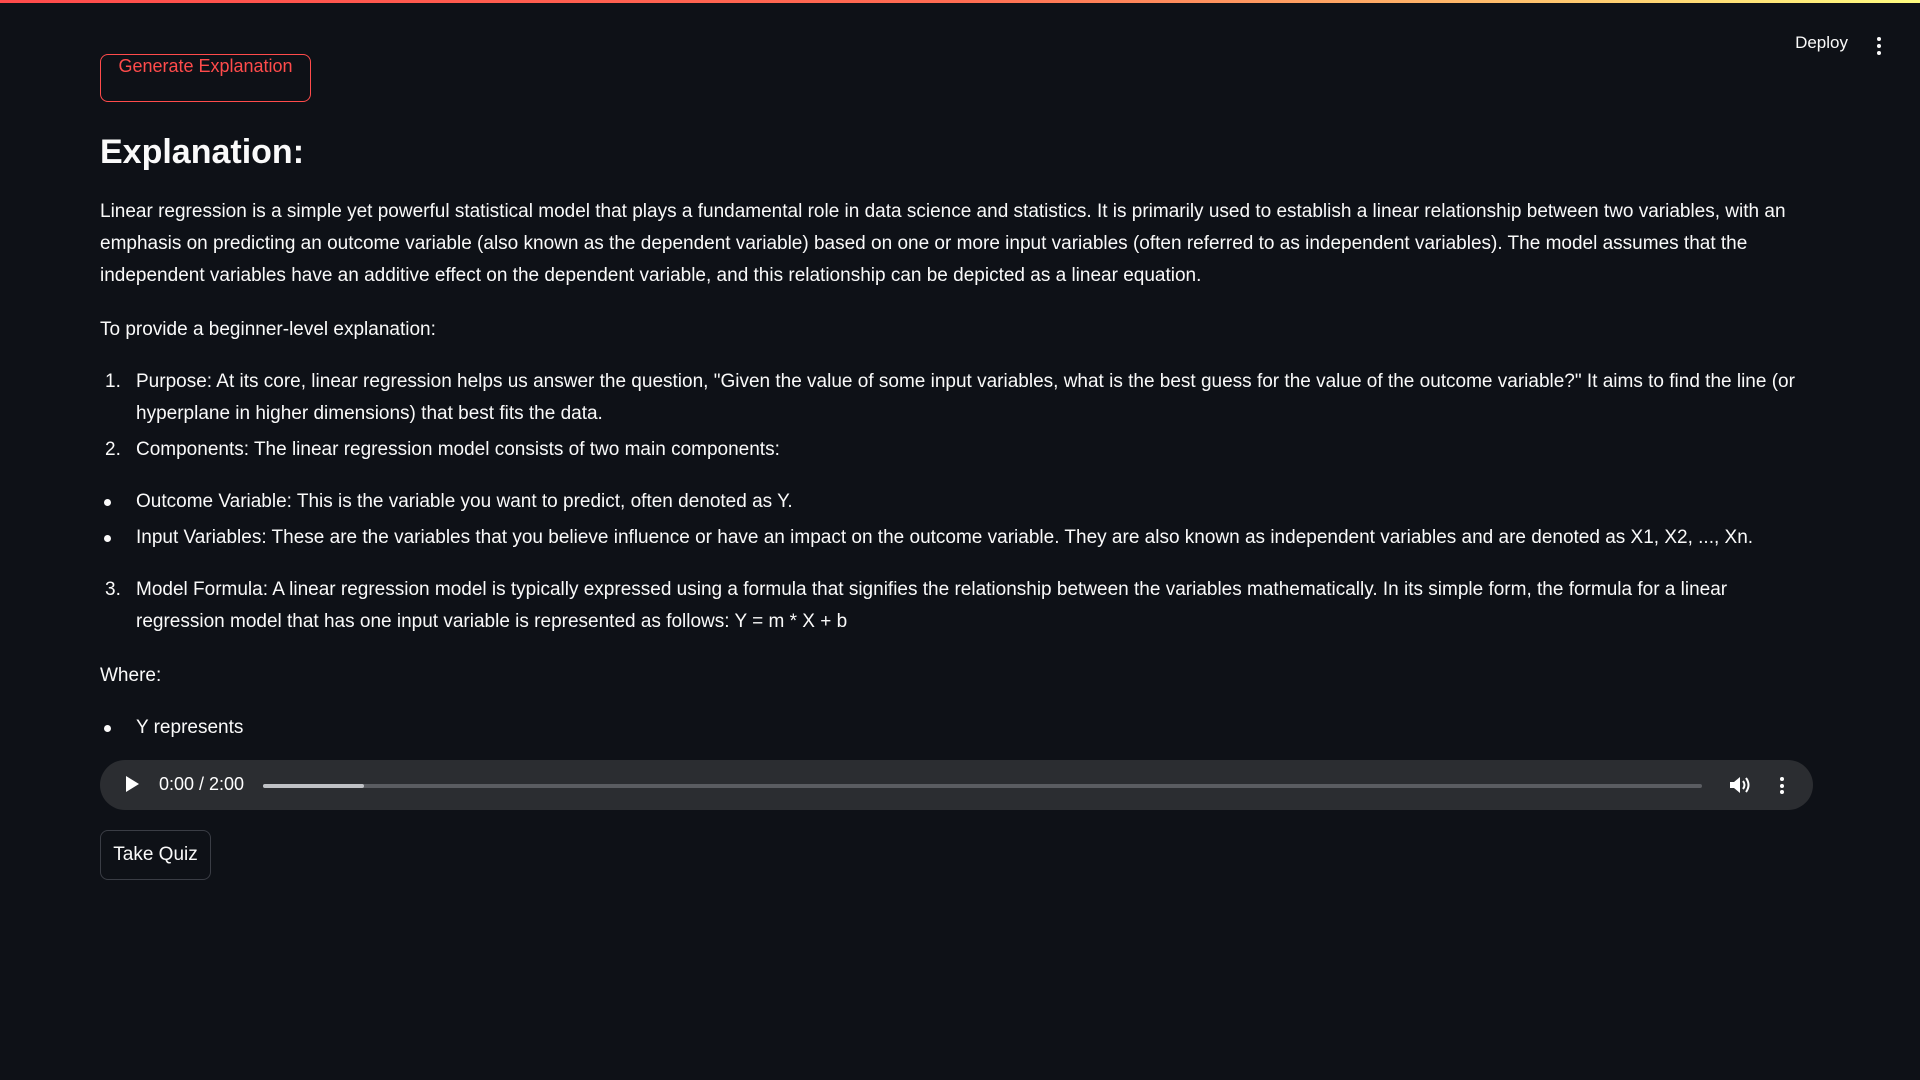 Image resolution: width=1920 pixels, height=1080 pixels. I want to click on list-item: Y represents, so click(957, 728).